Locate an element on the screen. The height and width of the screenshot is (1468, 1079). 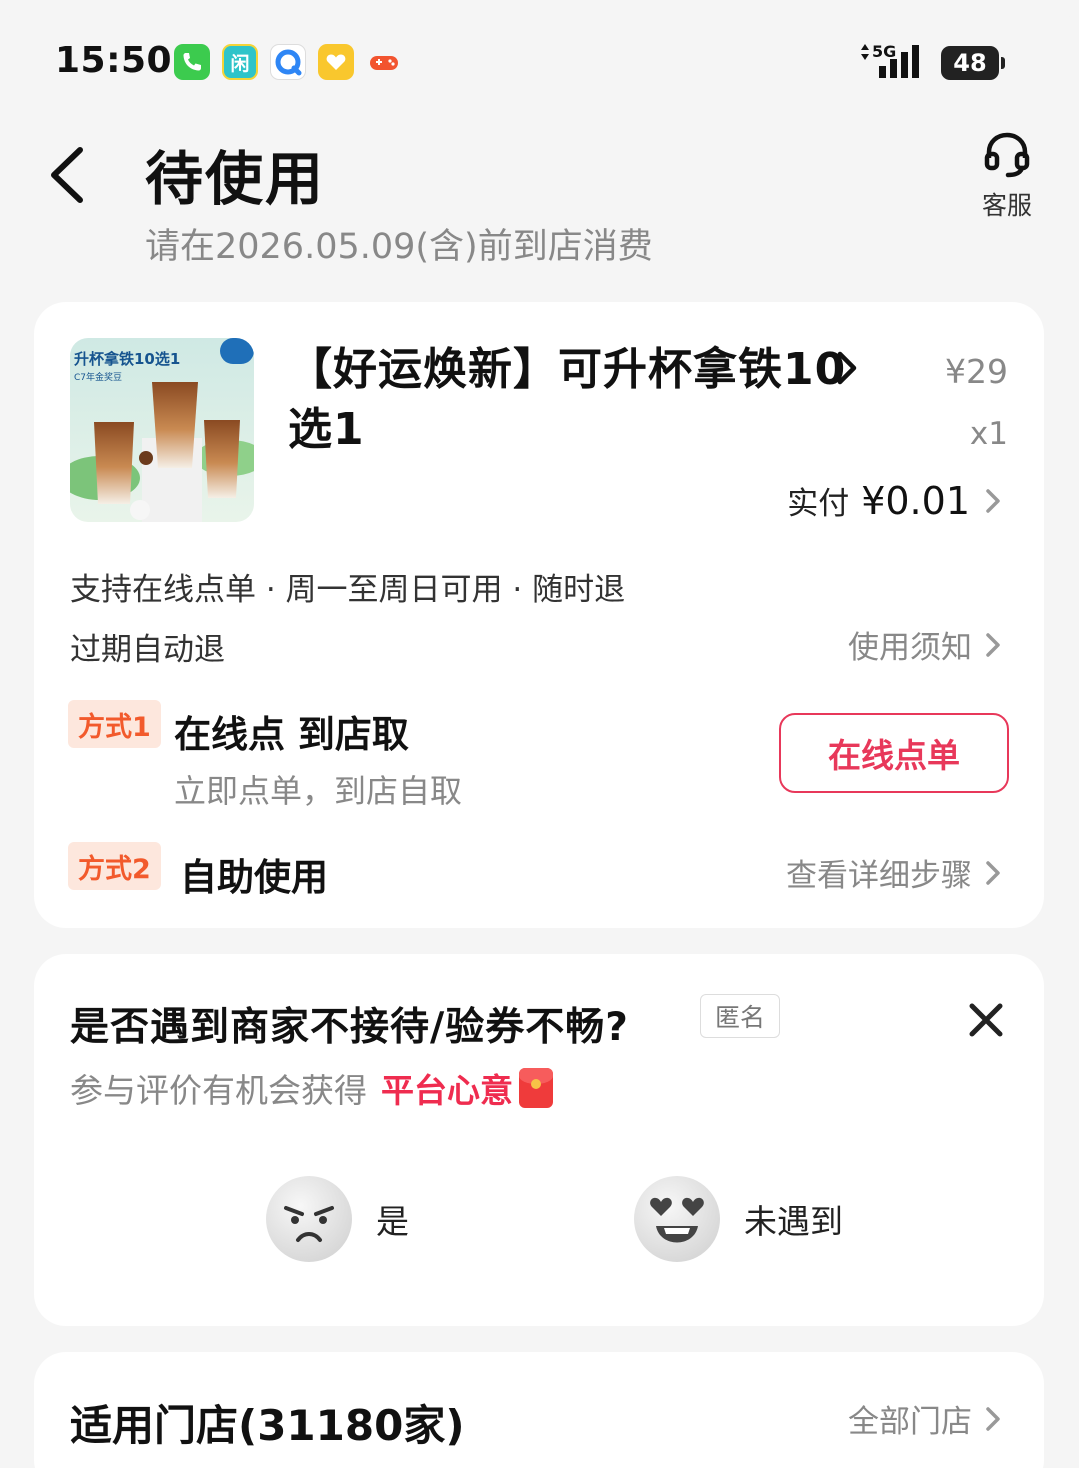
paid-amount-row: 实付 ¥0.01 is located at coordinates (895, 500).